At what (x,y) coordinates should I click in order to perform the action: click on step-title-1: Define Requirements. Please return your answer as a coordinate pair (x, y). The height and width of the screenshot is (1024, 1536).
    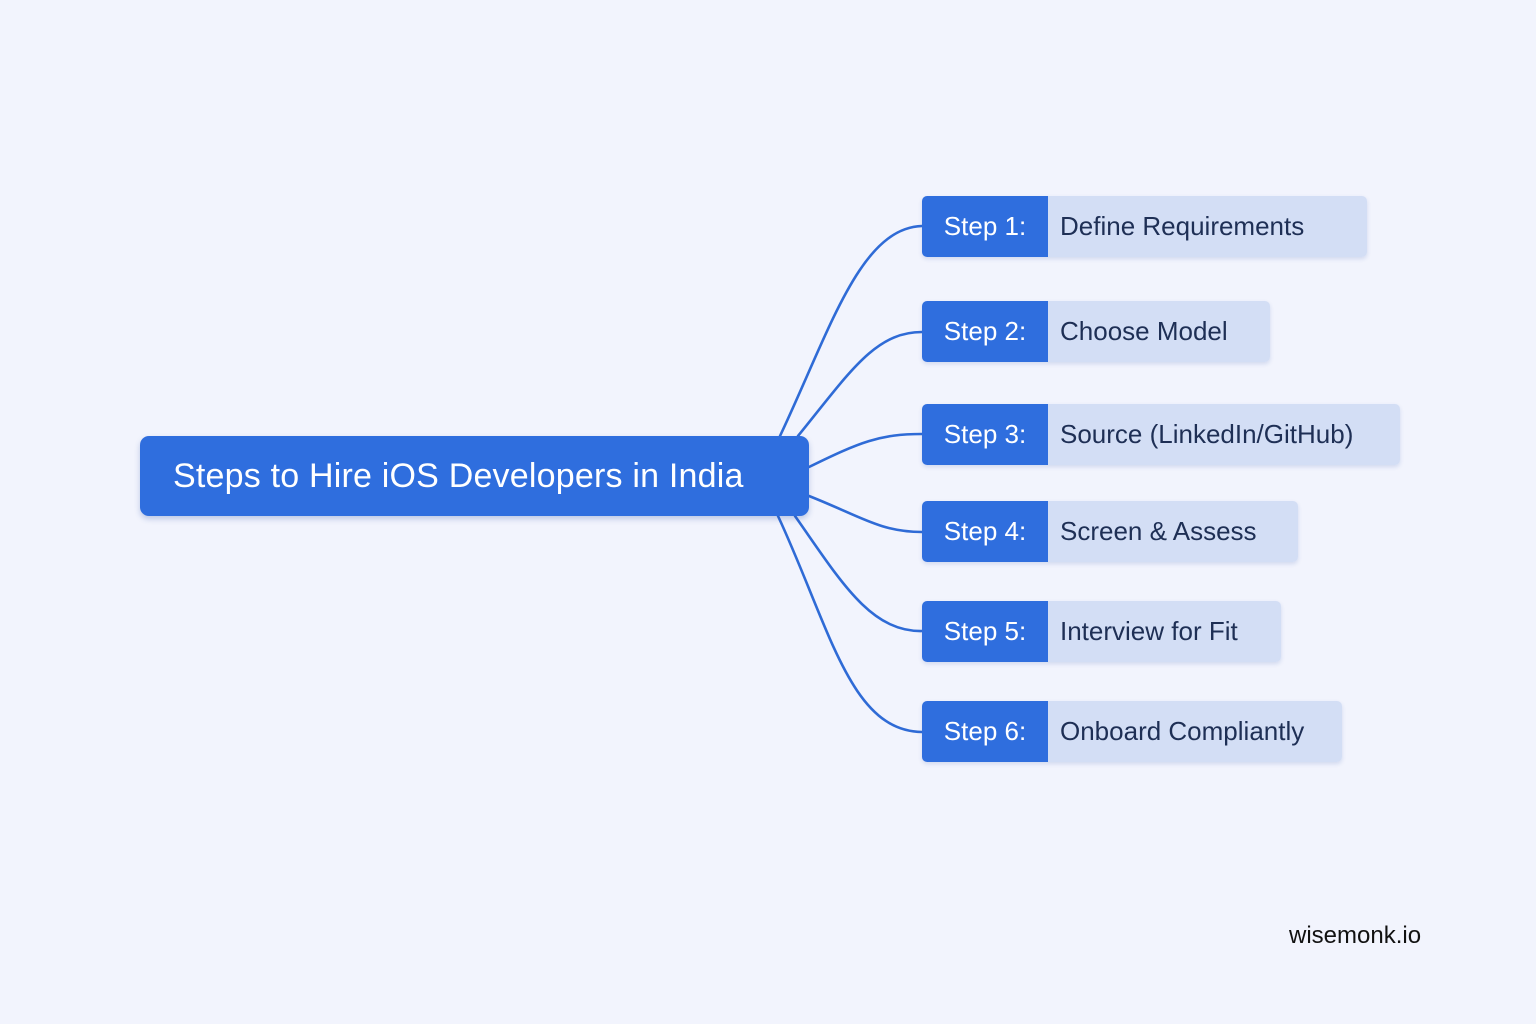
    Looking at the image, I should click on (1207, 226).